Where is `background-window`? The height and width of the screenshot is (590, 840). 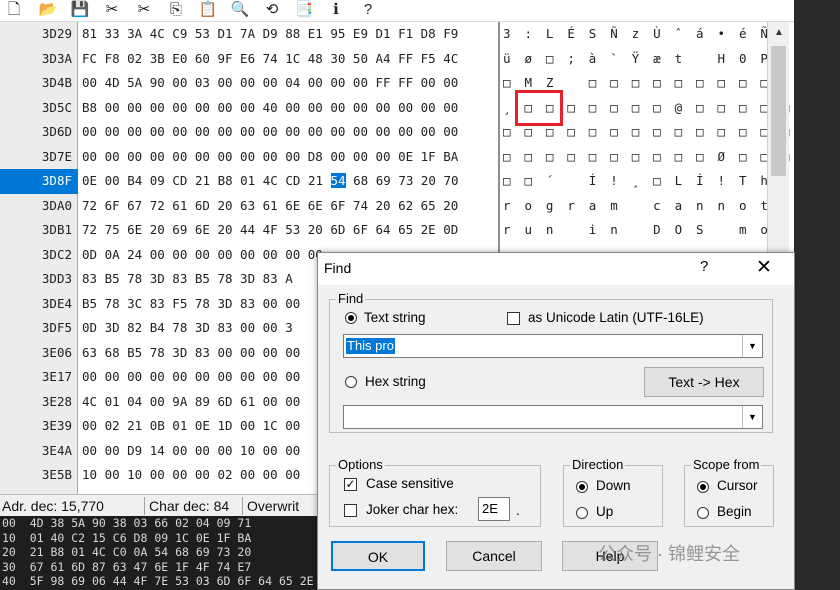 background-window is located at coordinates (817, 295).